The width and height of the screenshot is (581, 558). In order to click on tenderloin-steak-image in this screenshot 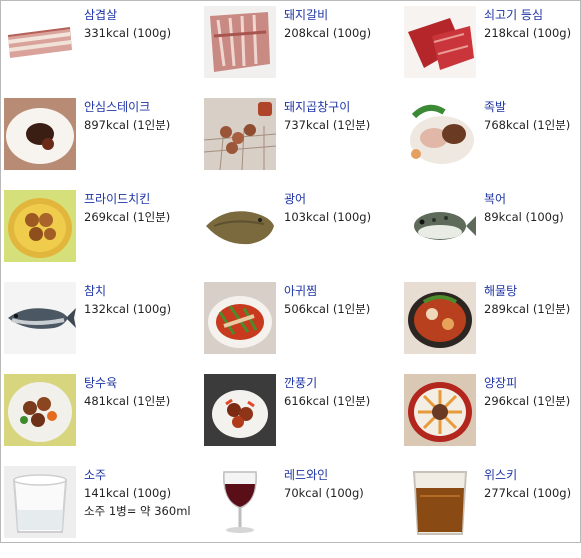, I will do `click(40, 134)`.